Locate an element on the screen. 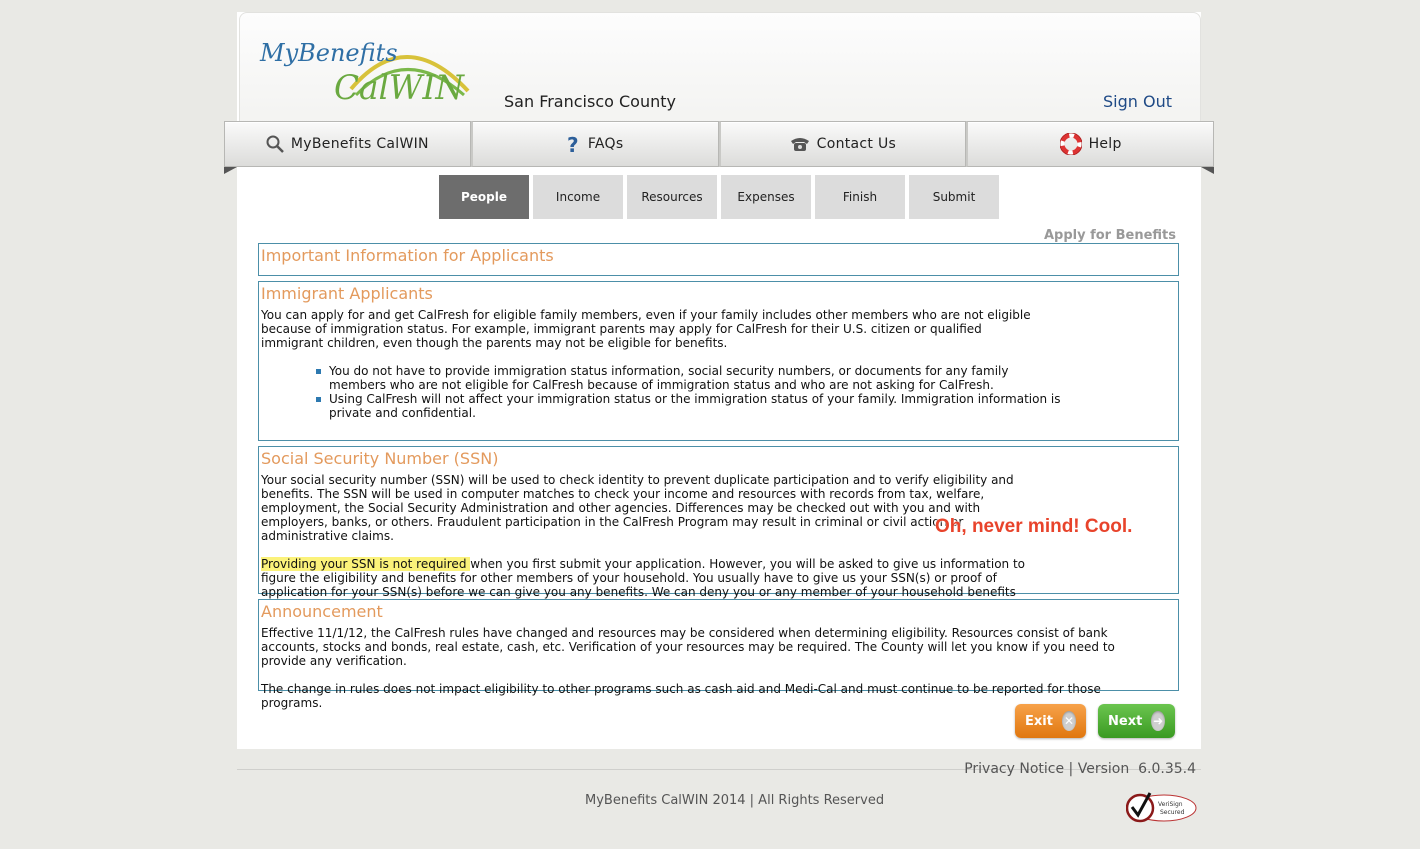  mybenefits-calwin-logo: MyBenefits CalWIN is located at coordinates (371, 74).